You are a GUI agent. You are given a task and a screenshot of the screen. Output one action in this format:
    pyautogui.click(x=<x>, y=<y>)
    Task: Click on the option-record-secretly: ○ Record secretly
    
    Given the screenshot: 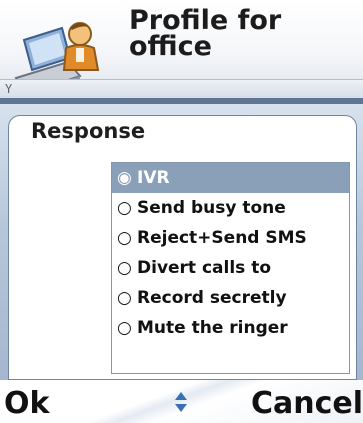 What is the action you would take?
    pyautogui.click(x=230, y=298)
    